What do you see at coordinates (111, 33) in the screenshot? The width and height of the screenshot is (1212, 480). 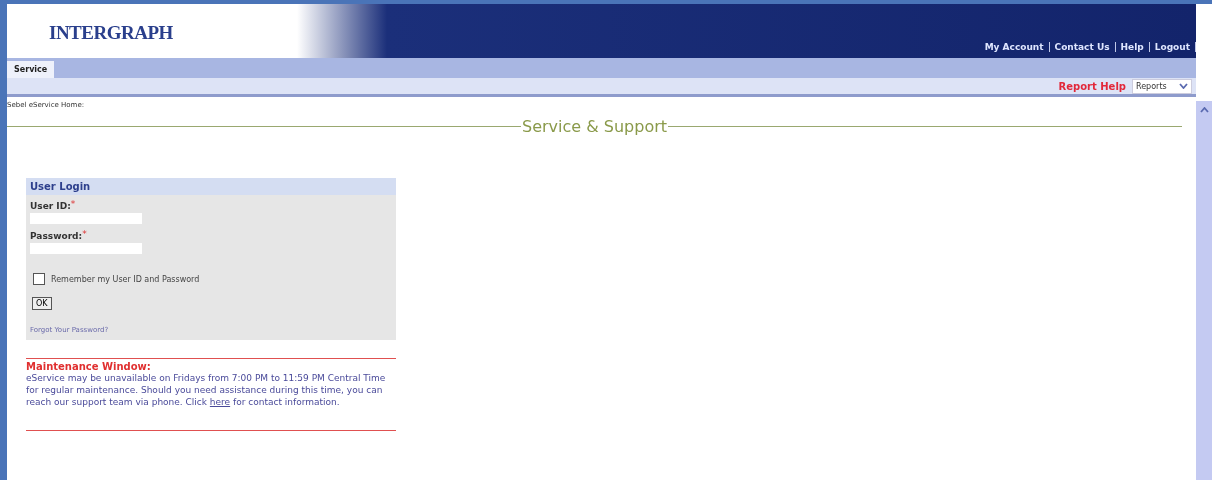 I see `logo: INTERGRAPH` at bounding box center [111, 33].